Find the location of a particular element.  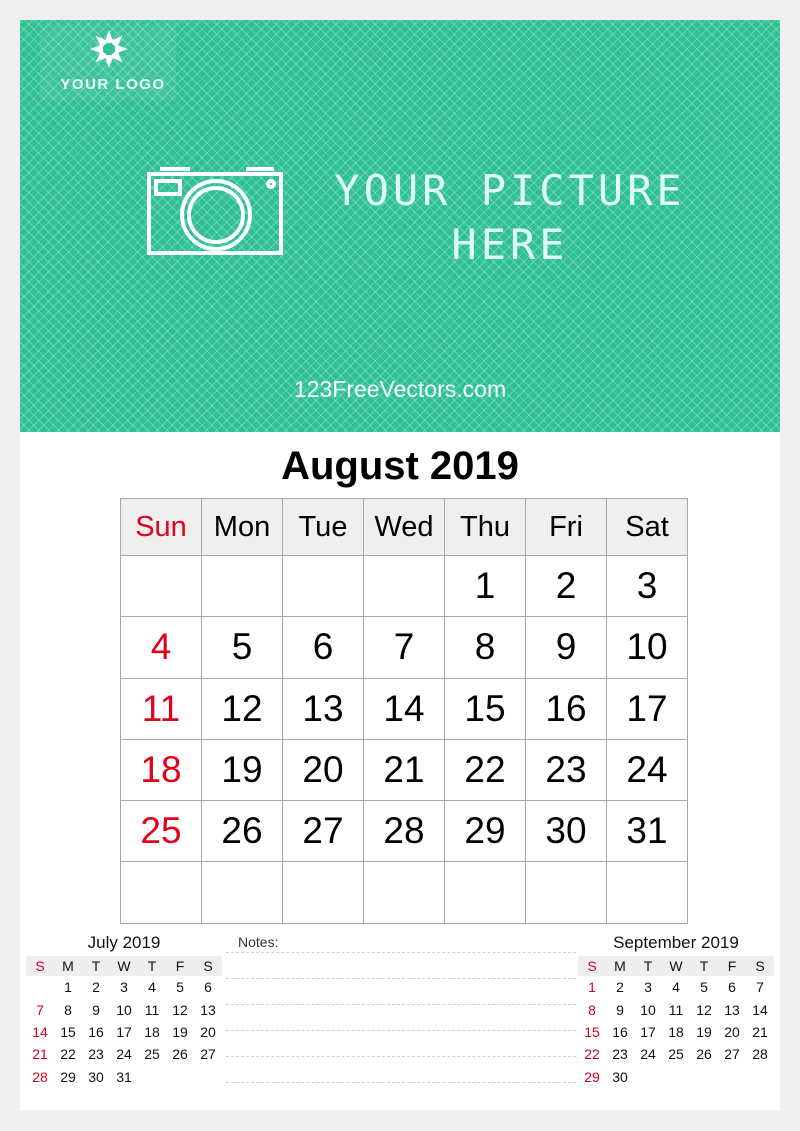

day-cell: 18 is located at coordinates (676, 1031).